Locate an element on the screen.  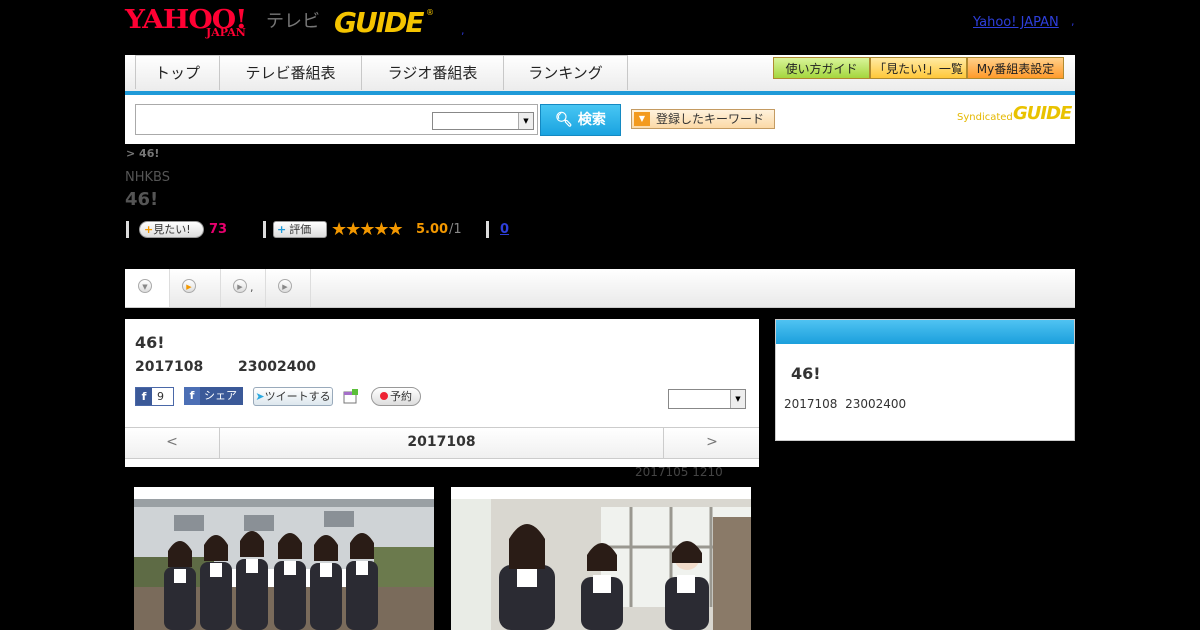
syndicated-gguide-logo: GUIDE is located at coordinates (1042, 113).